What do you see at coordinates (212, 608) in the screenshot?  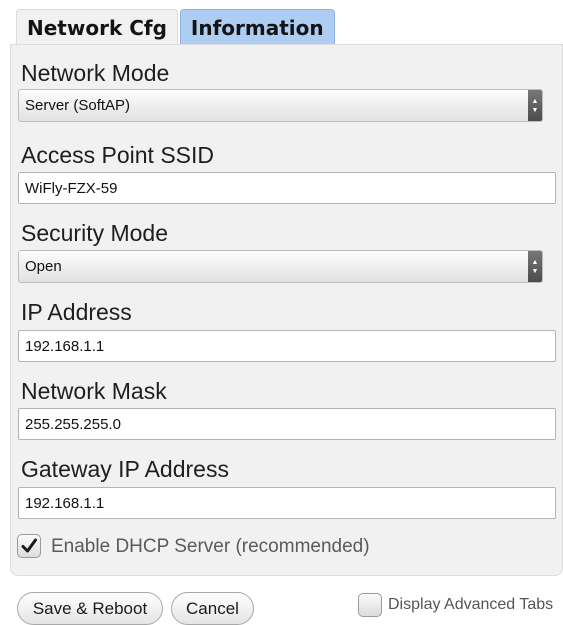 I see `cancel-button: Cancel` at bounding box center [212, 608].